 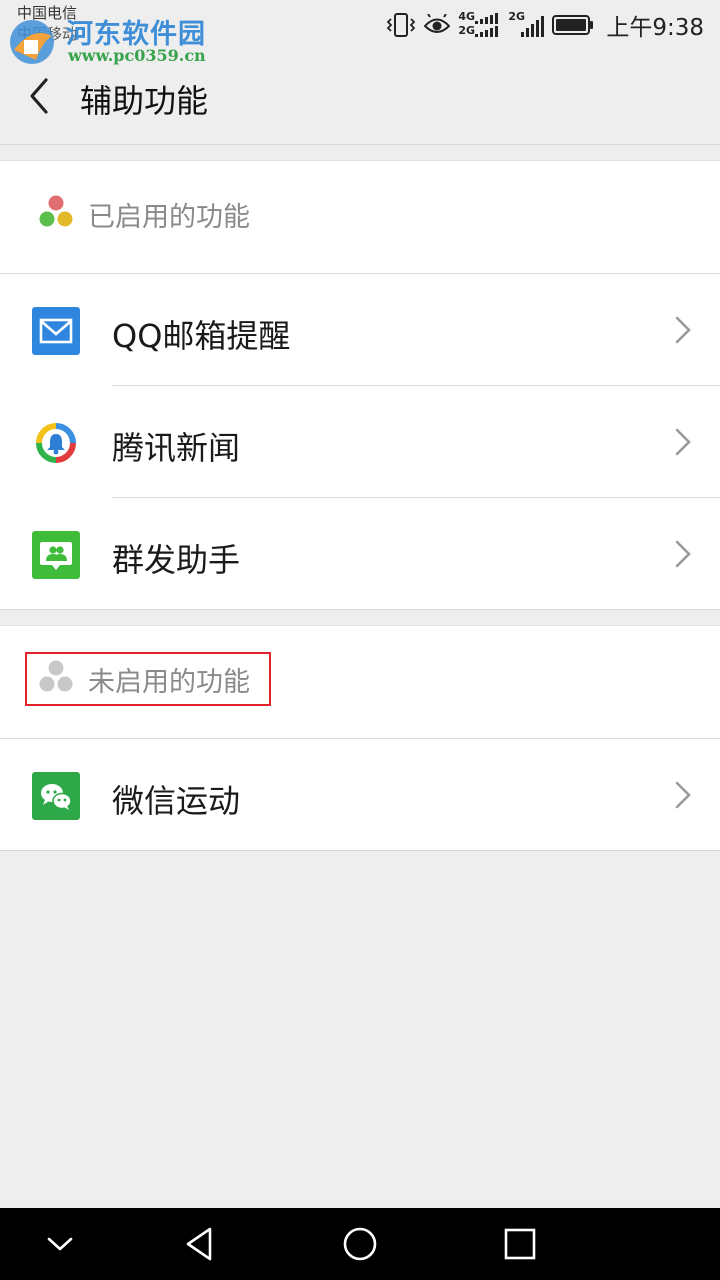 I want to click on navigation-bar, so click(x=360, y=1244).